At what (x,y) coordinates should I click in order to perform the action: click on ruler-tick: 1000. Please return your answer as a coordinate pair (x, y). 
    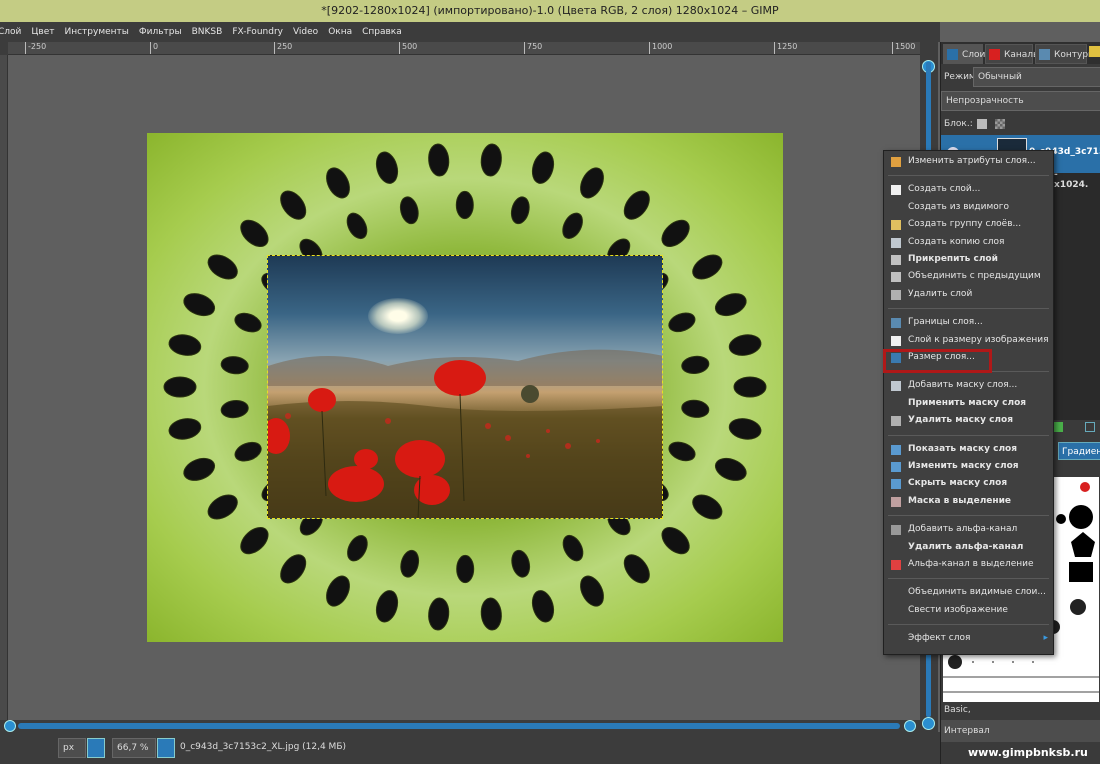
    Looking at the image, I should click on (660, 48).